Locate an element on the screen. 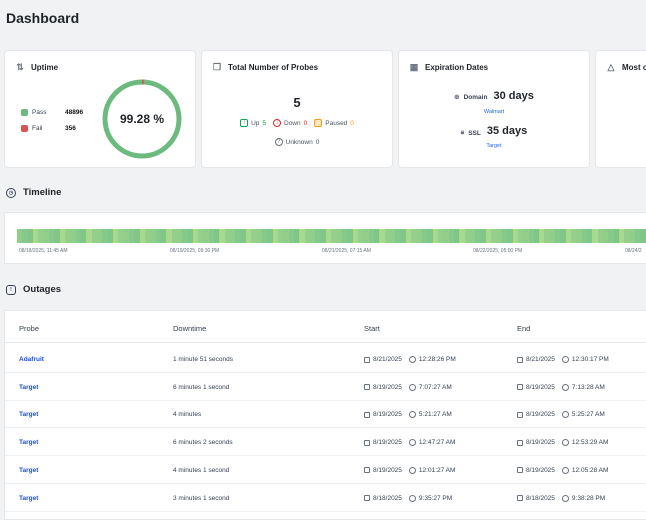 The image size is (646, 520). ssl-target-link: Target is located at coordinates (494, 146).